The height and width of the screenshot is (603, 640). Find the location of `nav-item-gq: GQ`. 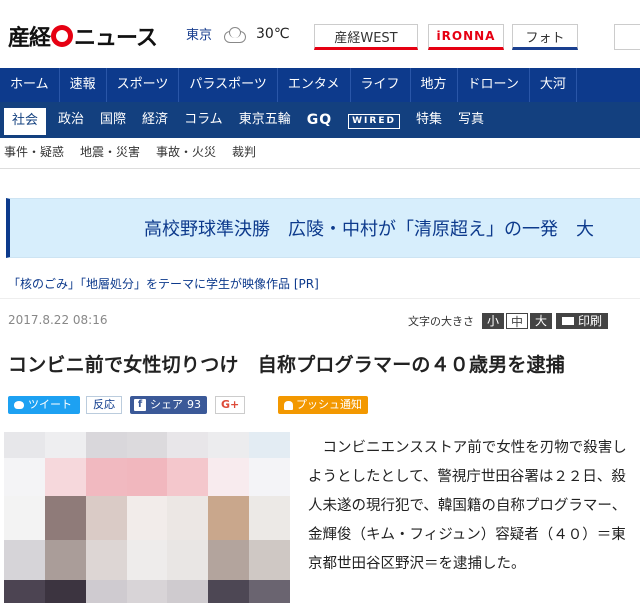

nav-item-gq: GQ is located at coordinates (319, 118).